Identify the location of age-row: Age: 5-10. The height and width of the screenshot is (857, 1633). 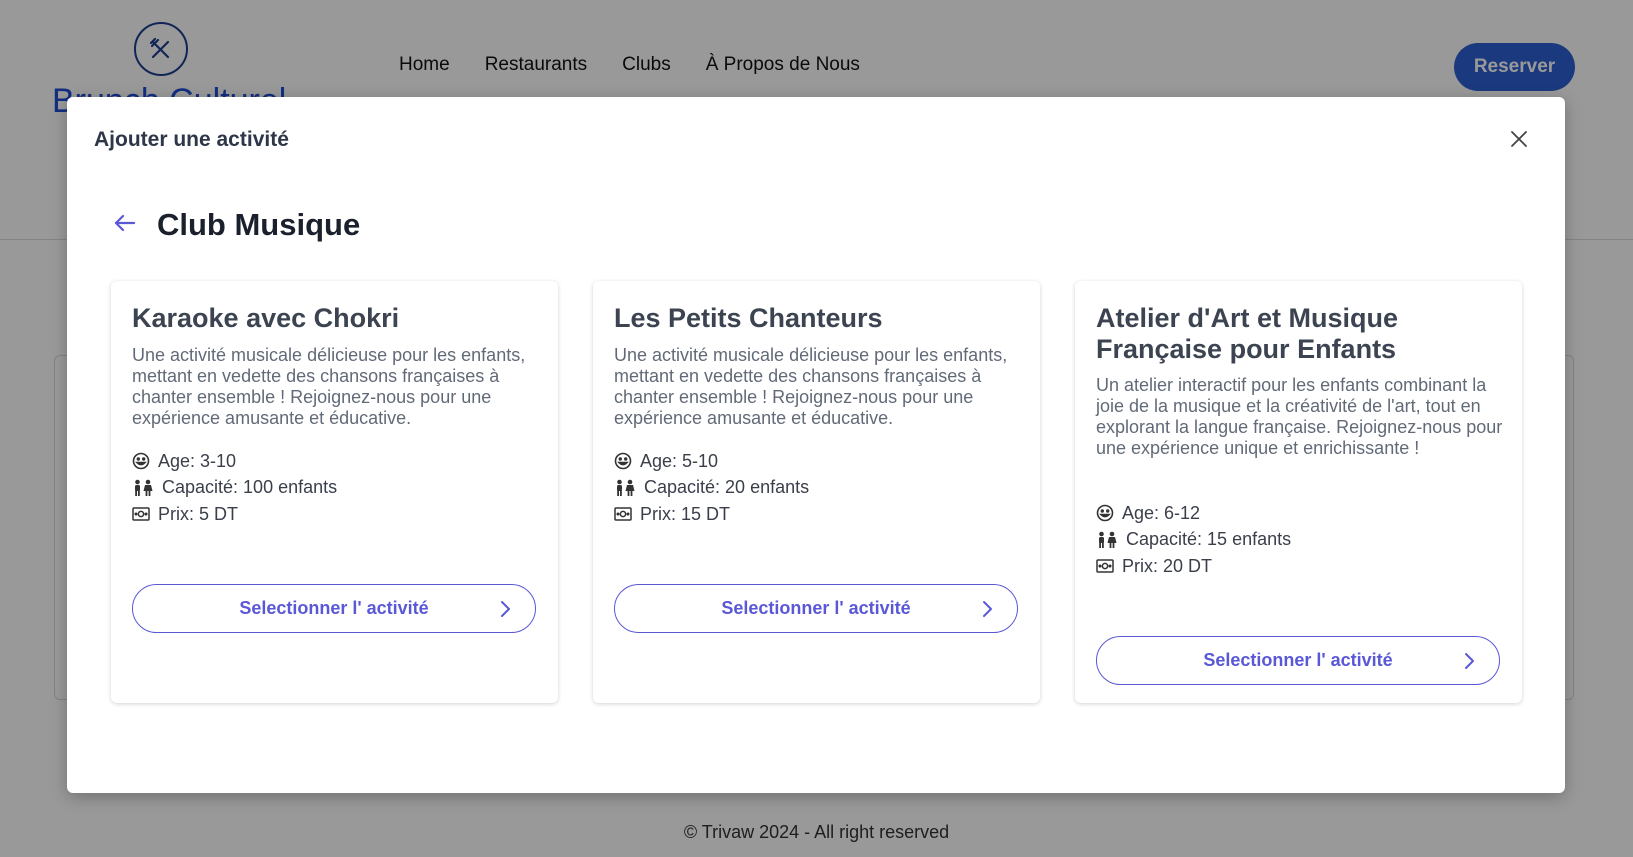
(711, 461).